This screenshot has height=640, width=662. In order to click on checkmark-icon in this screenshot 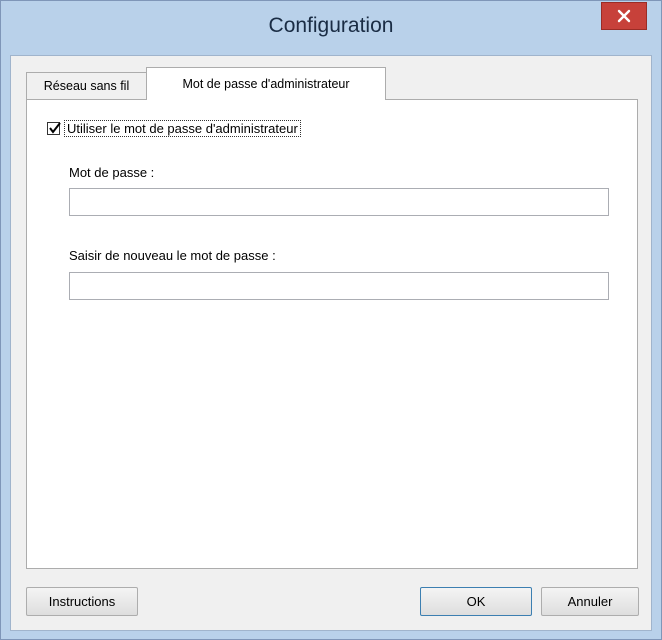, I will do `click(55, 128)`.